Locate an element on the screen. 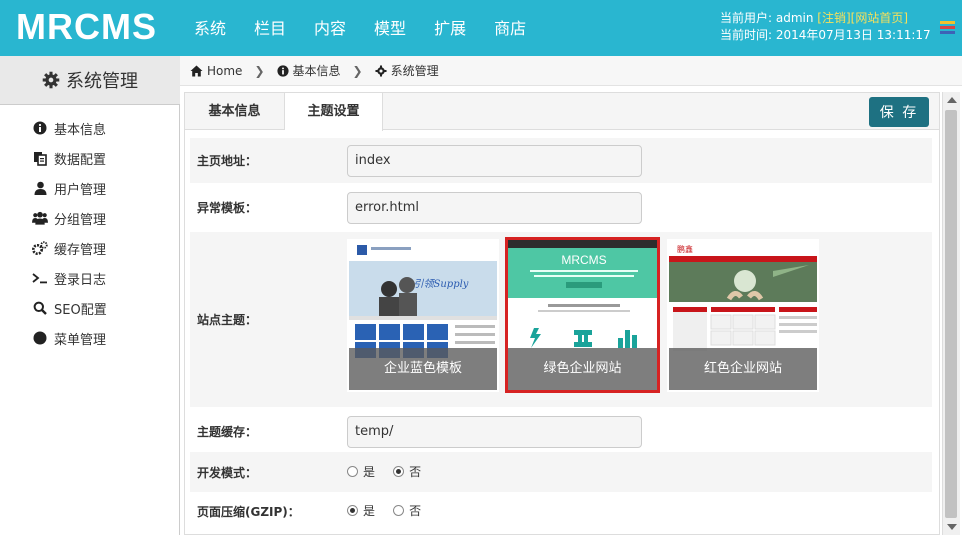 The image size is (962, 535). nav-item-store: 商店 is located at coordinates (510, 28).